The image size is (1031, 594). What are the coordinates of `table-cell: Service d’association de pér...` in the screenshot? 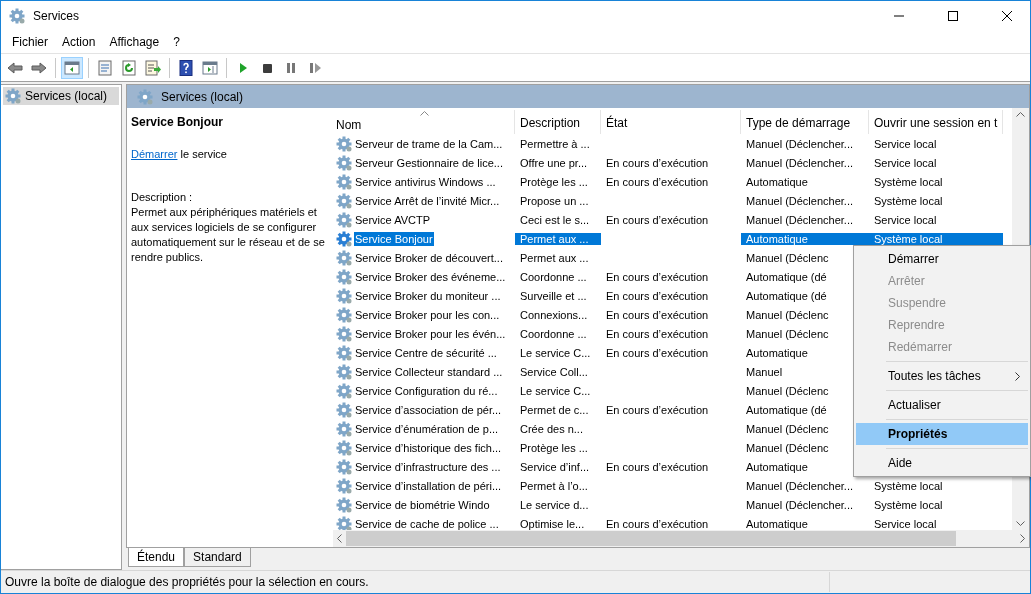 It's located at (428, 409).